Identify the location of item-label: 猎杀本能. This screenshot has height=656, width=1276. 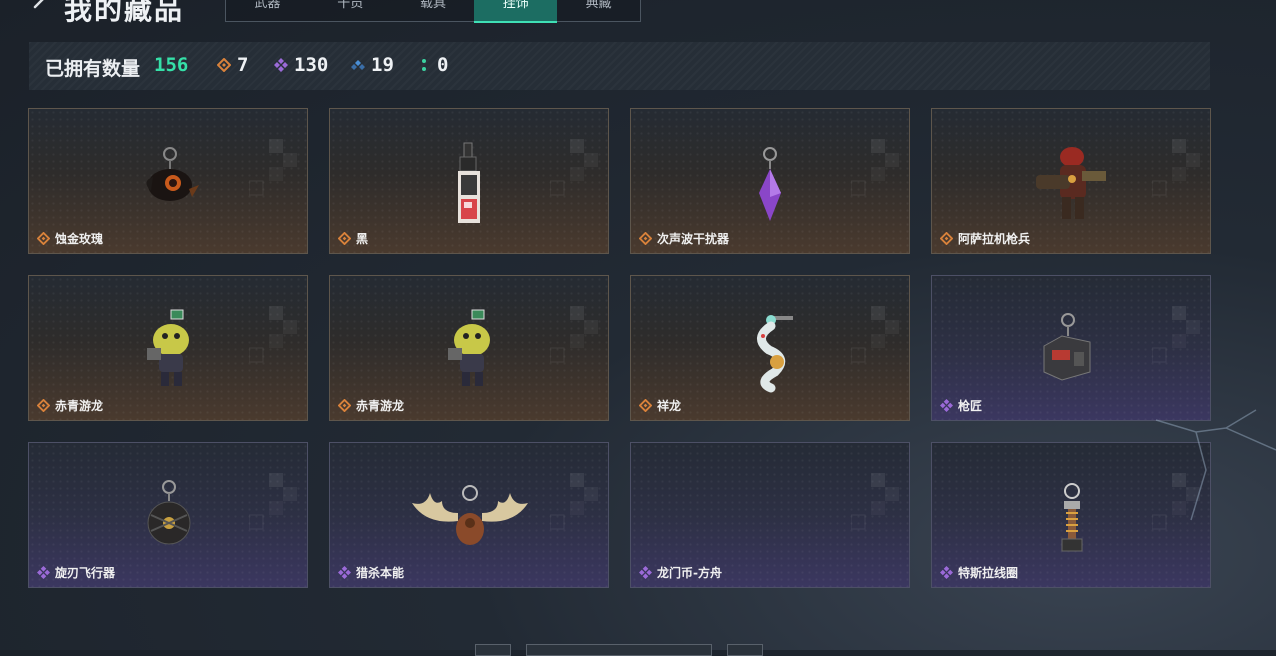
(371, 572).